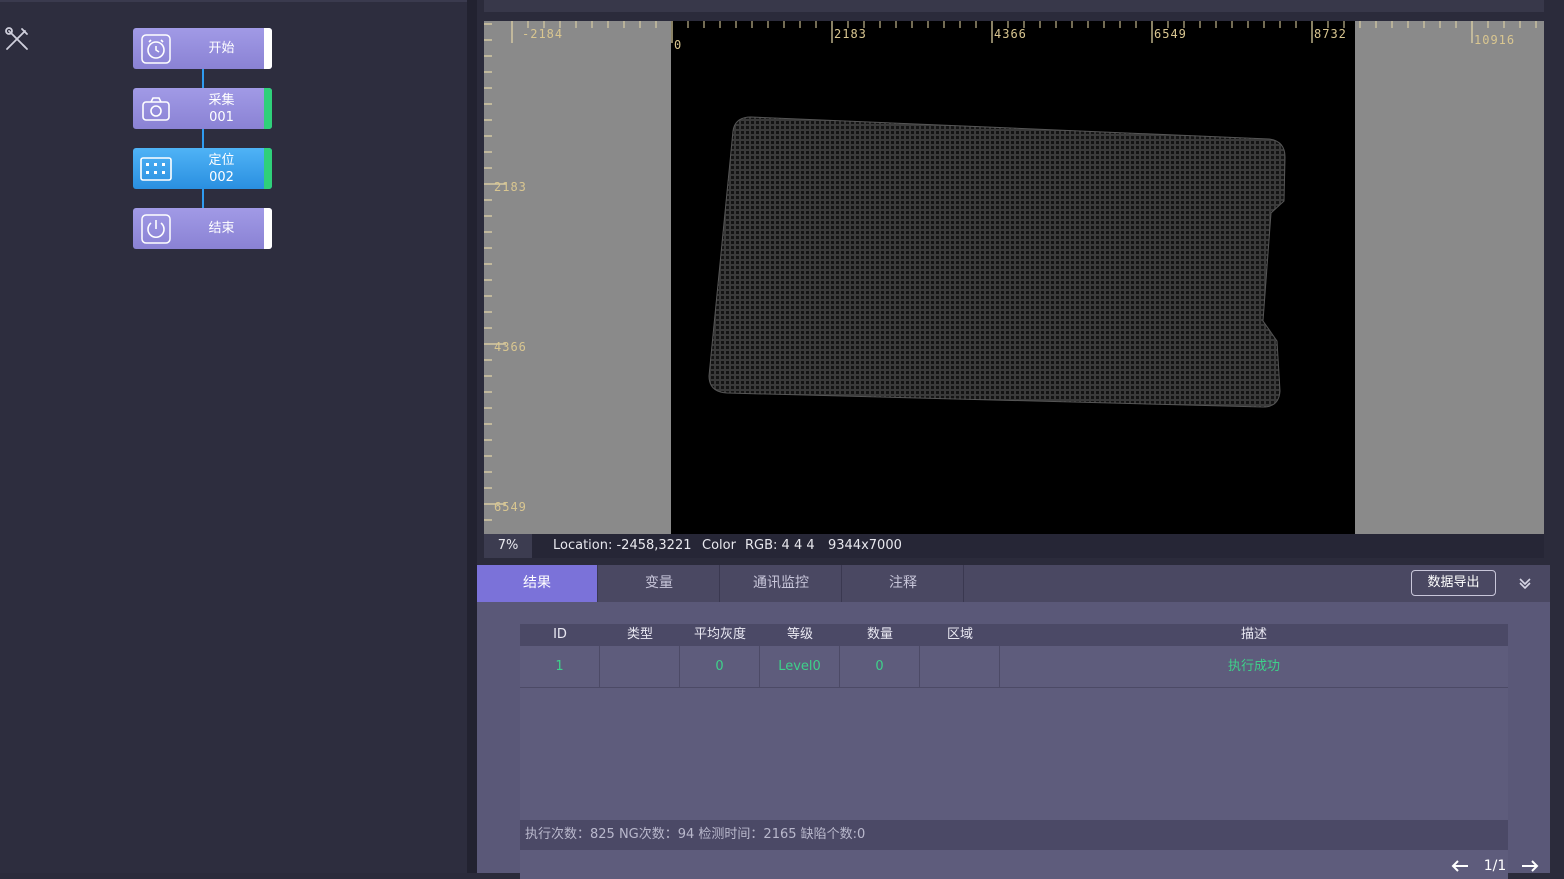 Image resolution: width=1564 pixels, height=879 pixels. I want to click on flow-node-capture: 采集 001, so click(202, 108).